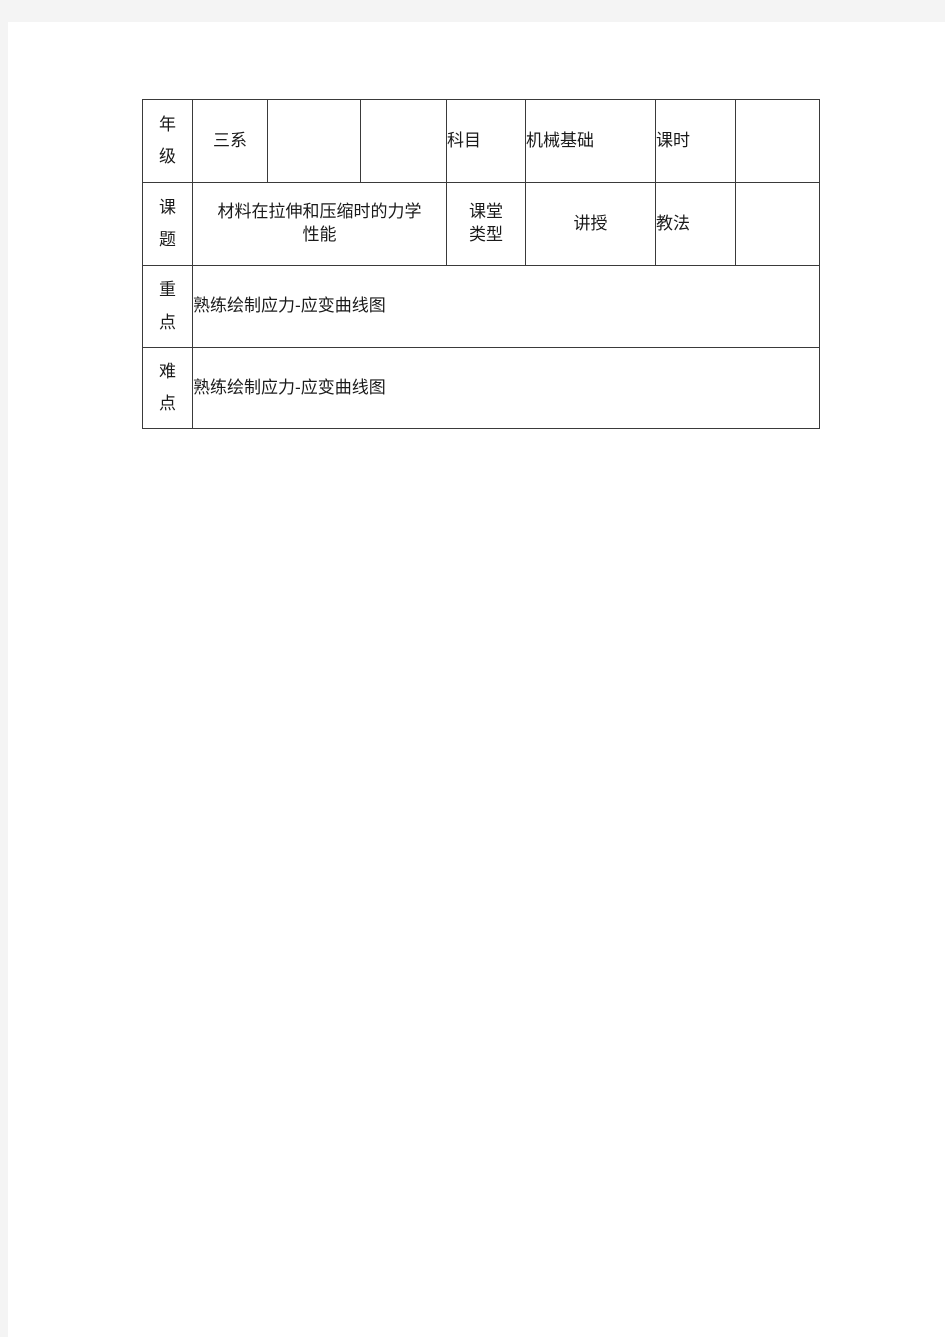  Describe the element at coordinates (590, 141) in the screenshot. I see `subject-value-cell: 机械基础` at that location.